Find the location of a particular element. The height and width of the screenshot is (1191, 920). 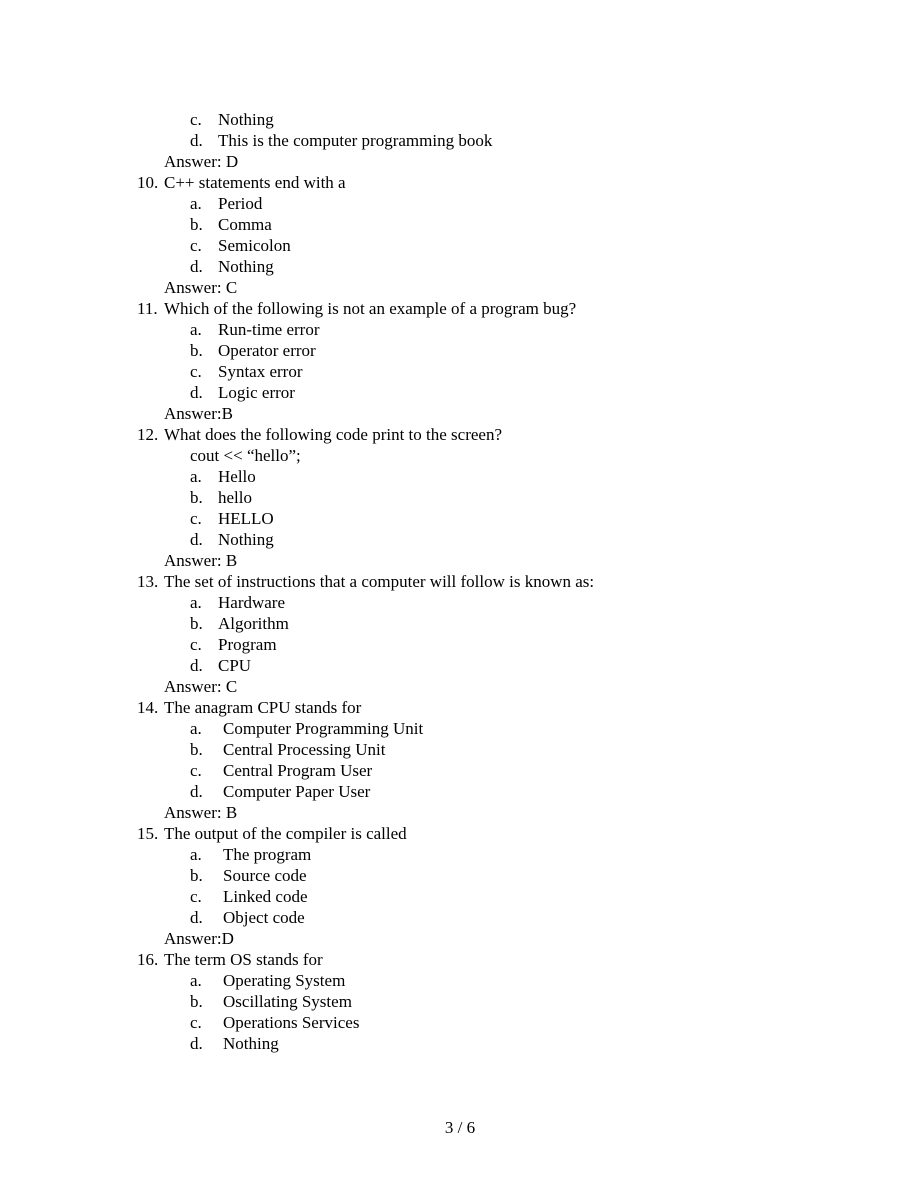

option-text: The program is located at coordinates (267, 854).